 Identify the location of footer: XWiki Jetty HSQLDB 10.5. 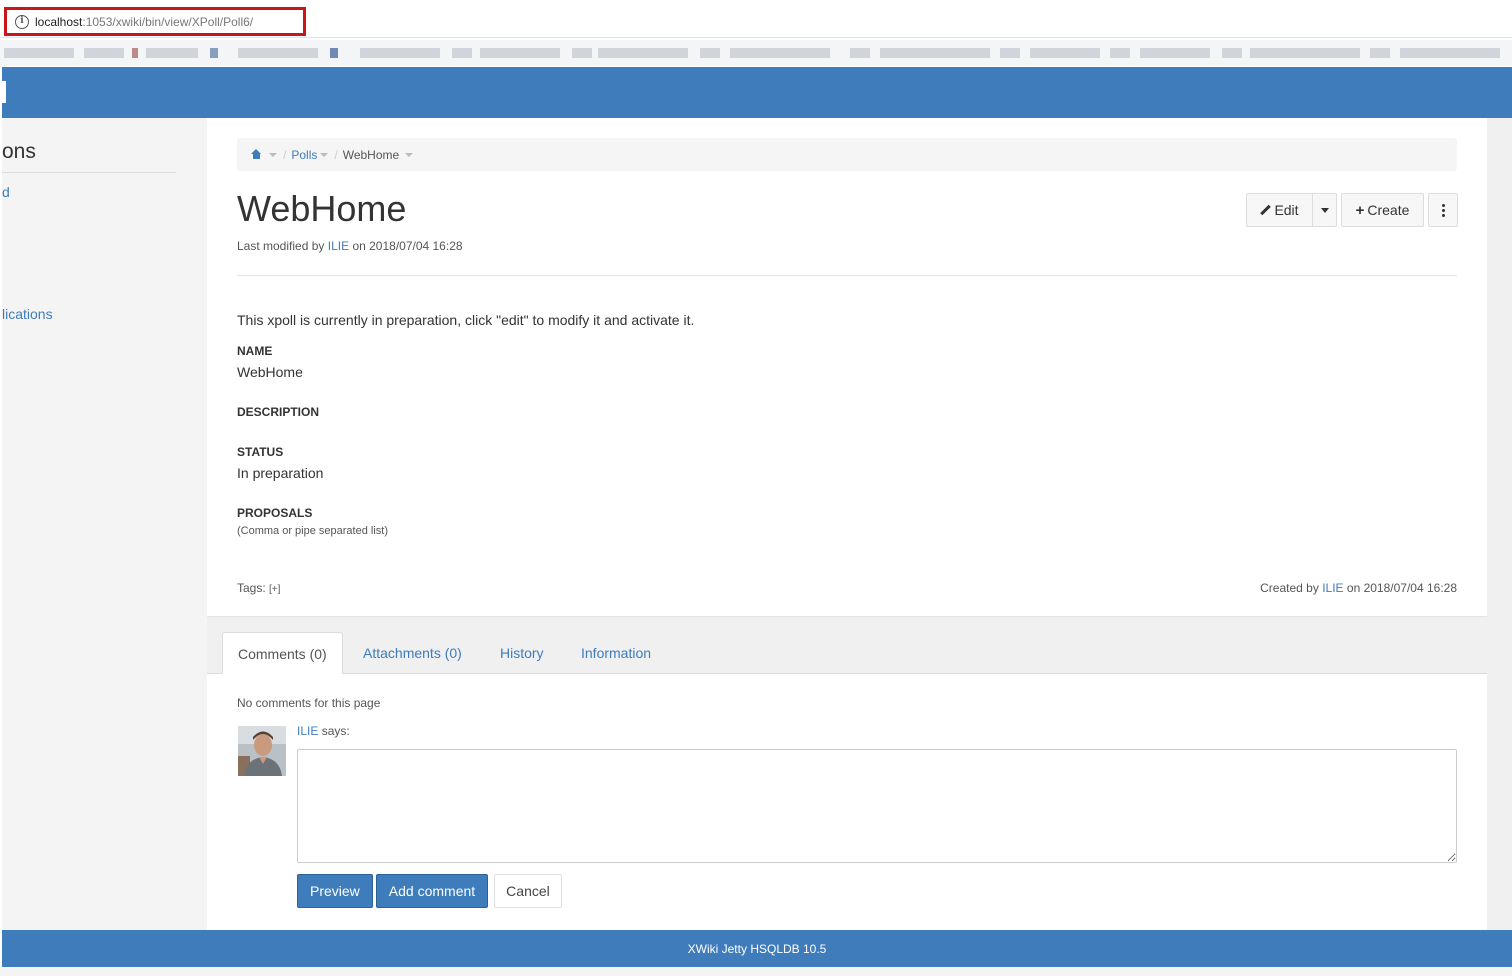
(757, 948).